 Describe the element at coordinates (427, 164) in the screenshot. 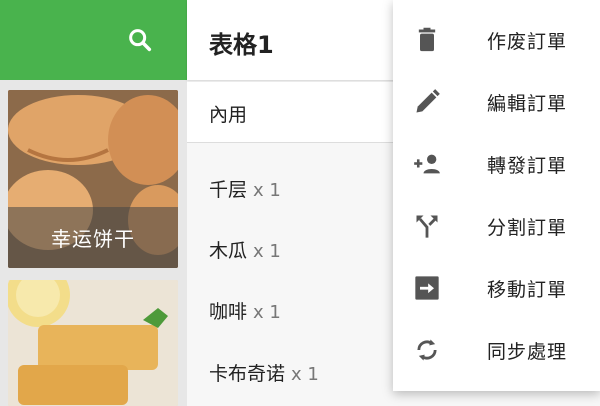

I see `person-forward-icon` at that location.